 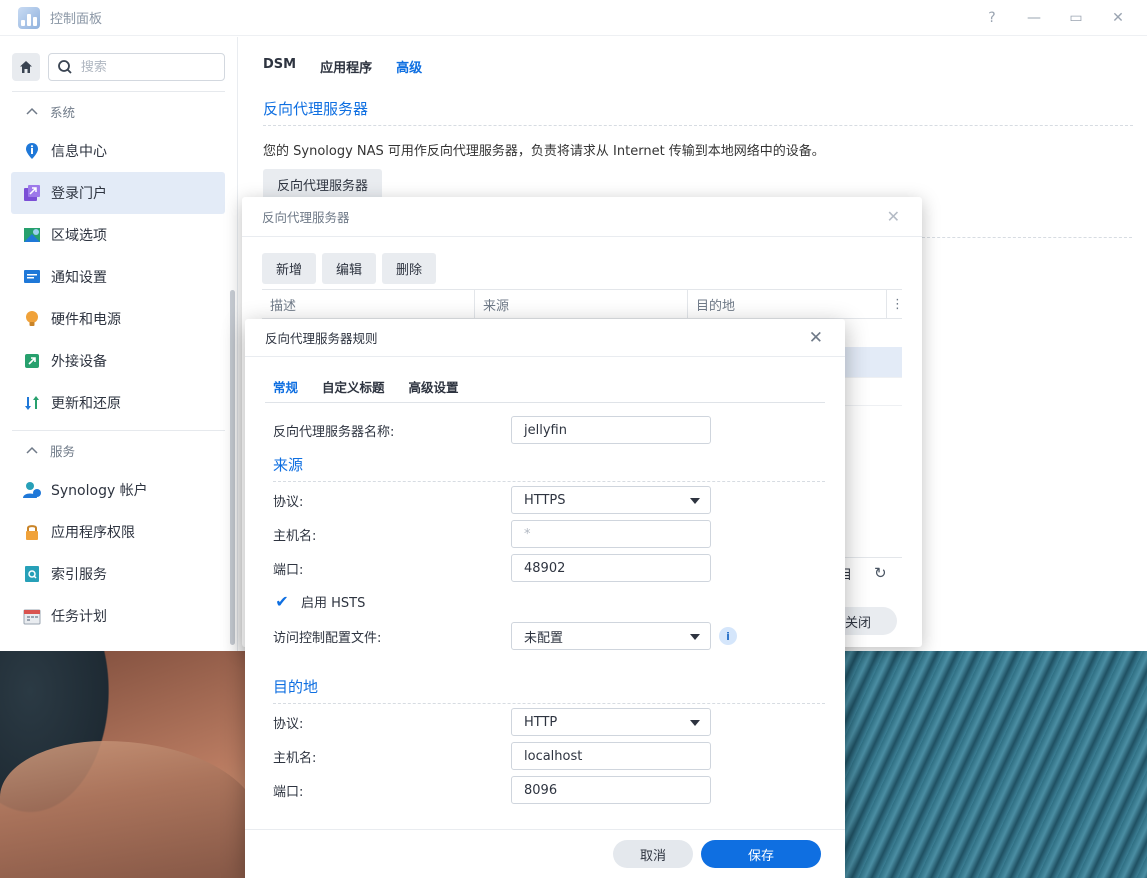 What do you see at coordinates (611, 756) in the screenshot?
I see `destination-hostname-input: localhost` at bounding box center [611, 756].